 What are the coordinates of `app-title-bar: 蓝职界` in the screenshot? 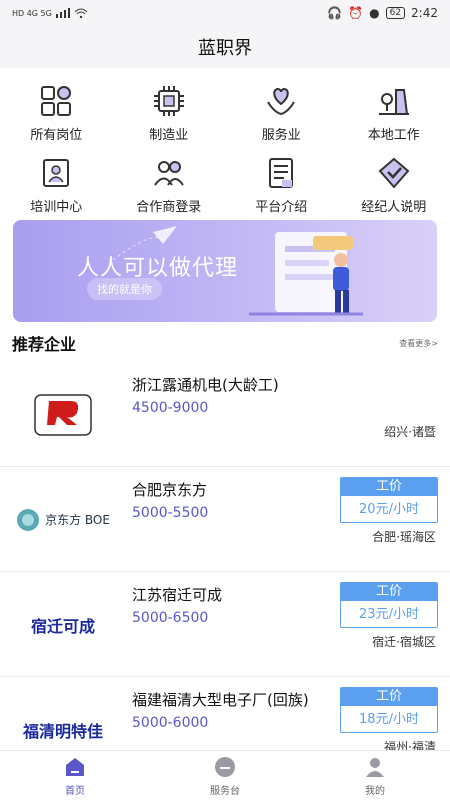 It's located at (225, 47).